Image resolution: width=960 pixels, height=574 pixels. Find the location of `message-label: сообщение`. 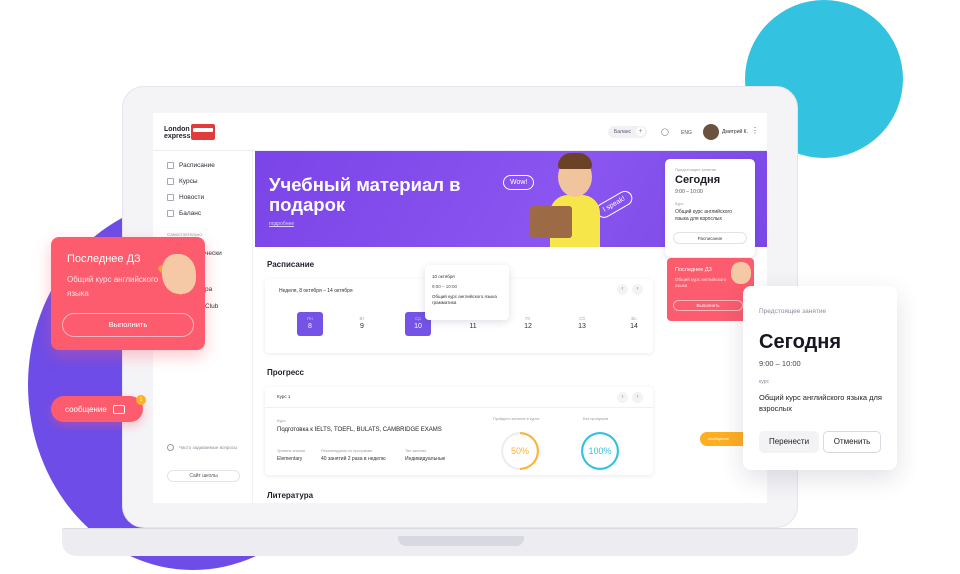

message-label: сообщение is located at coordinates (86, 409).